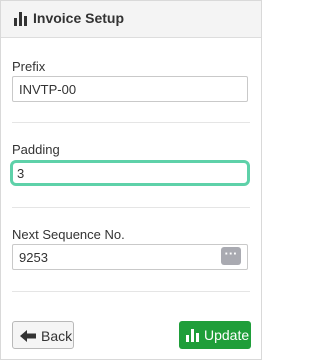  I want to click on next-sequence-input, so click(130, 257).